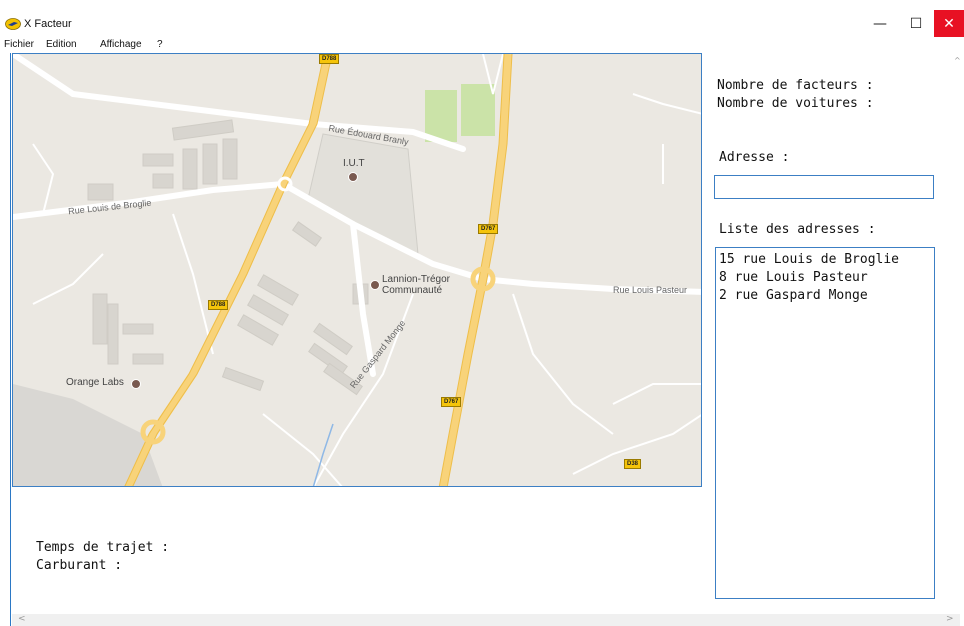 This screenshot has width=964, height=626. I want to click on road-shield-d767-top: D767, so click(488, 229).